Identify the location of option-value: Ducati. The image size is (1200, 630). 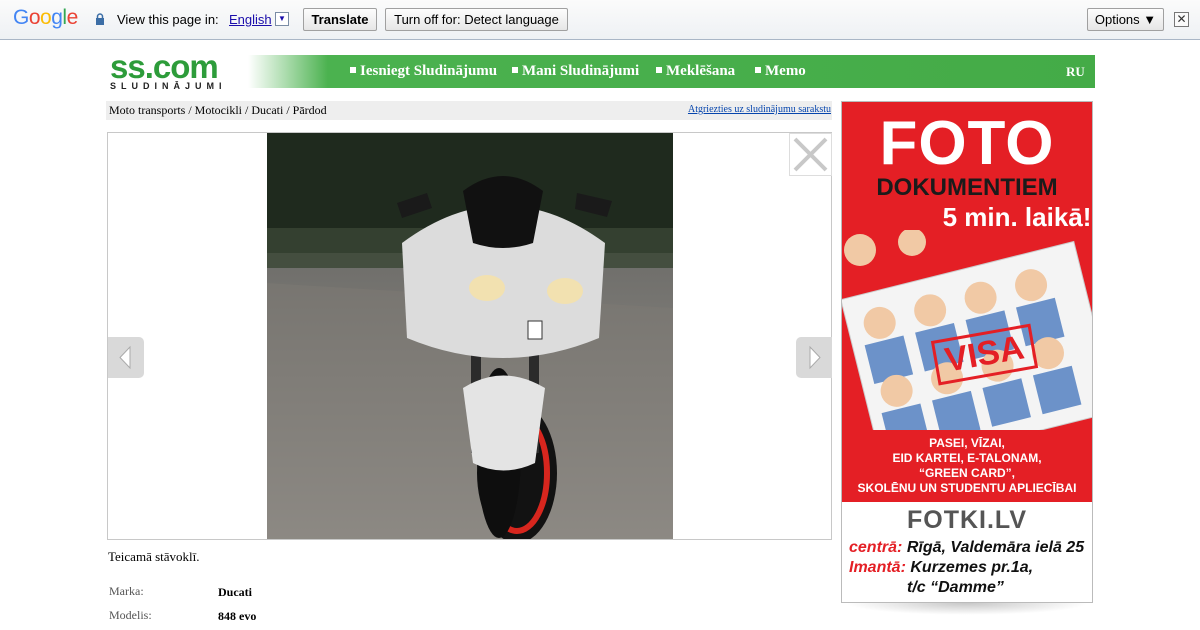
(235, 592).